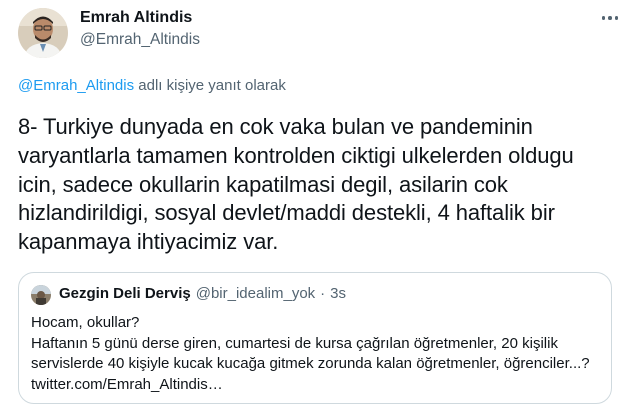 This screenshot has width=635, height=420. Describe the element at coordinates (85, 322) in the screenshot. I see `quoted-tweet-line: Hocam, okullar?` at that location.